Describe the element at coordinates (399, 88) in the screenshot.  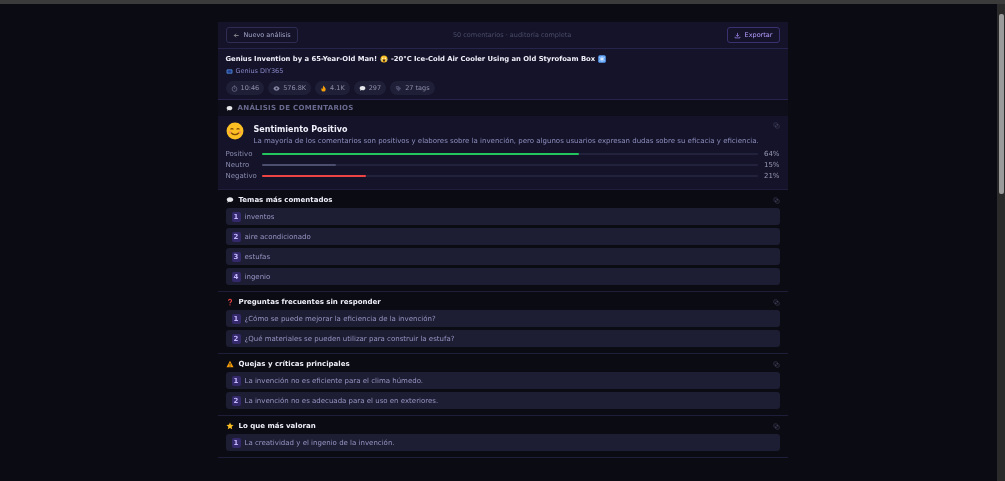
I see `tag-icon` at that location.